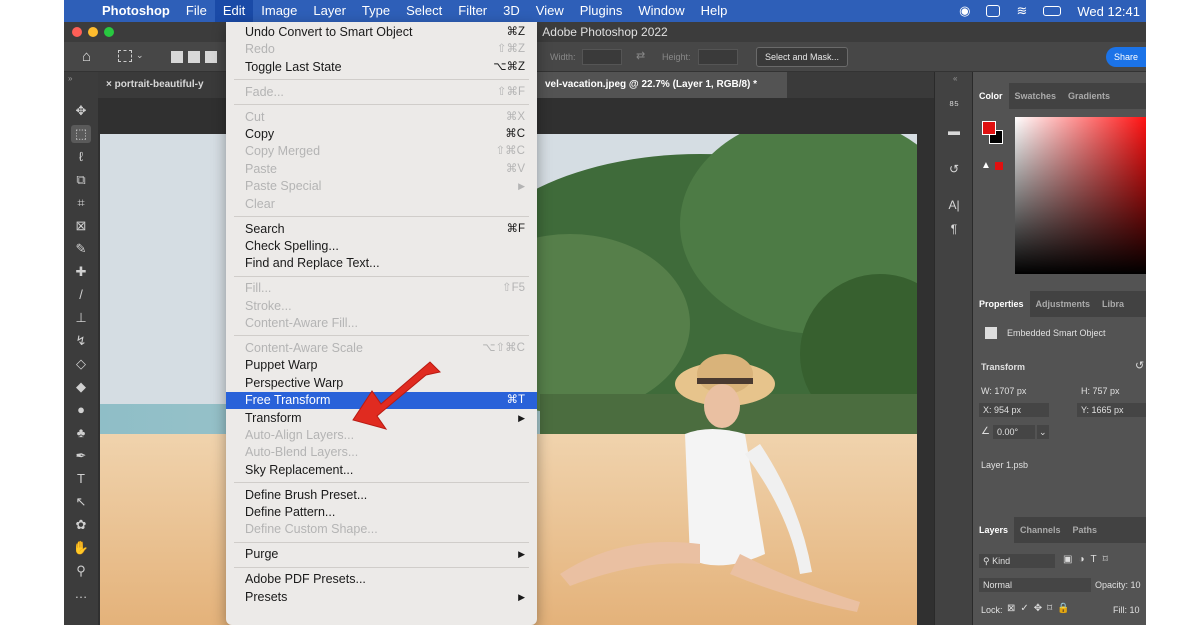 The height and width of the screenshot is (625, 1200). What do you see at coordinates (1052, 11) in the screenshot?
I see `battery-icon` at bounding box center [1052, 11].